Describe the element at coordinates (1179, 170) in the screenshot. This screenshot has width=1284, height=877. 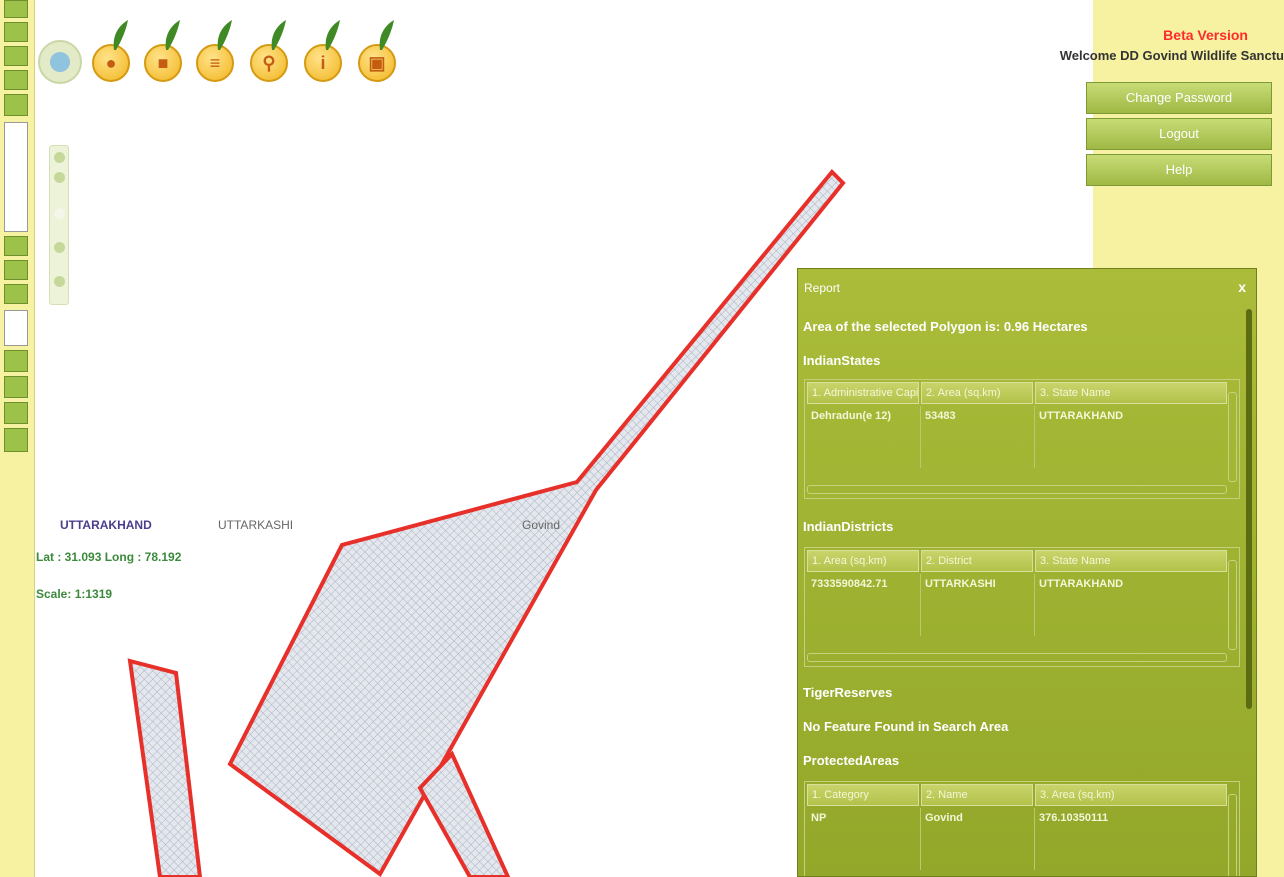
I see `help-button: Help` at that location.